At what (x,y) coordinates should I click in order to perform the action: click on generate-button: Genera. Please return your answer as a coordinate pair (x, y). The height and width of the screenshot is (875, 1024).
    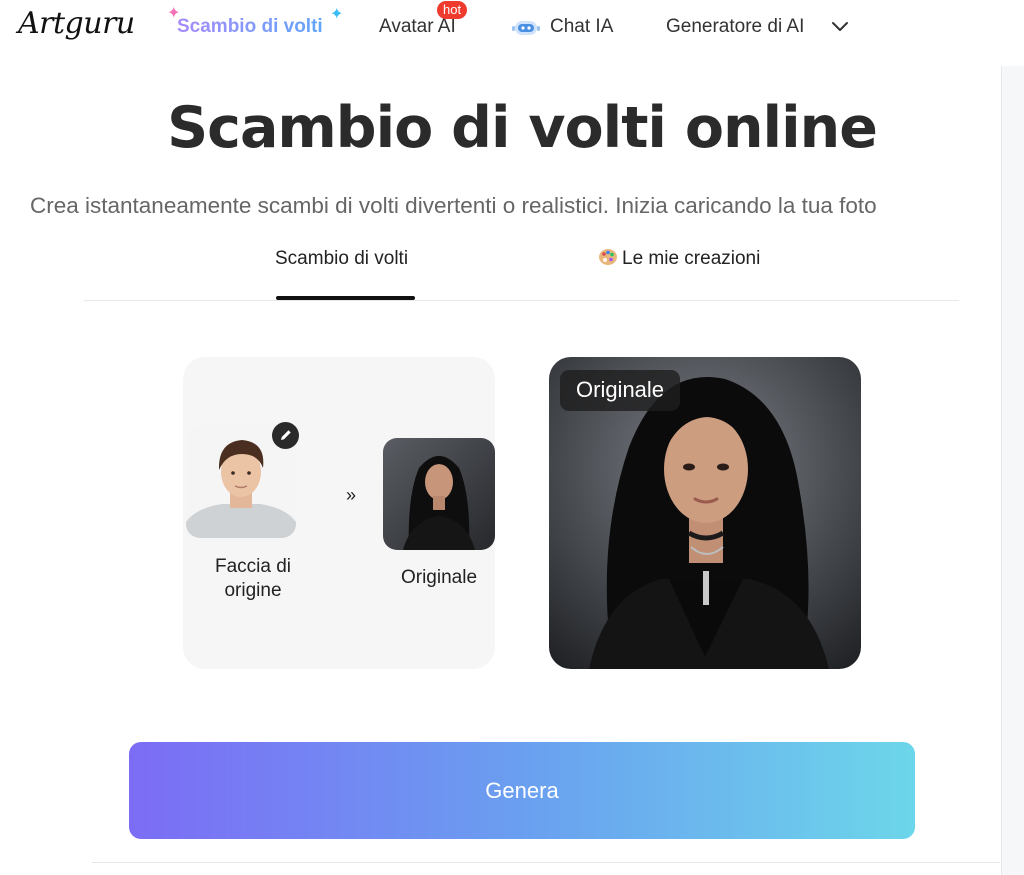
    Looking at the image, I should click on (522, 790).